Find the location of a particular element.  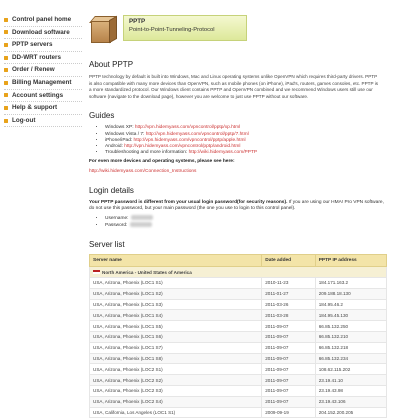

sidebar-item-order-renew: Order / Renew is located at coordinates (43, 70).